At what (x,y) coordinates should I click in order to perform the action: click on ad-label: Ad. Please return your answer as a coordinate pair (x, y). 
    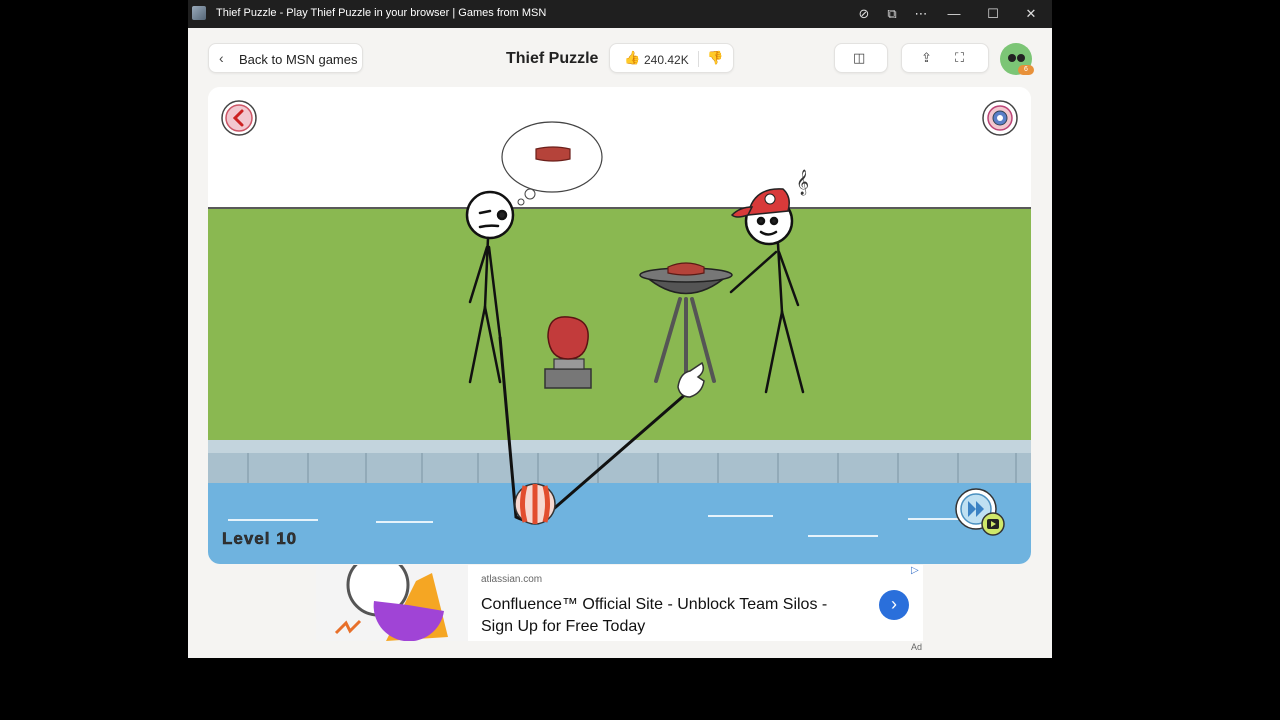
    Looking at the image, I should click on (917, 647).